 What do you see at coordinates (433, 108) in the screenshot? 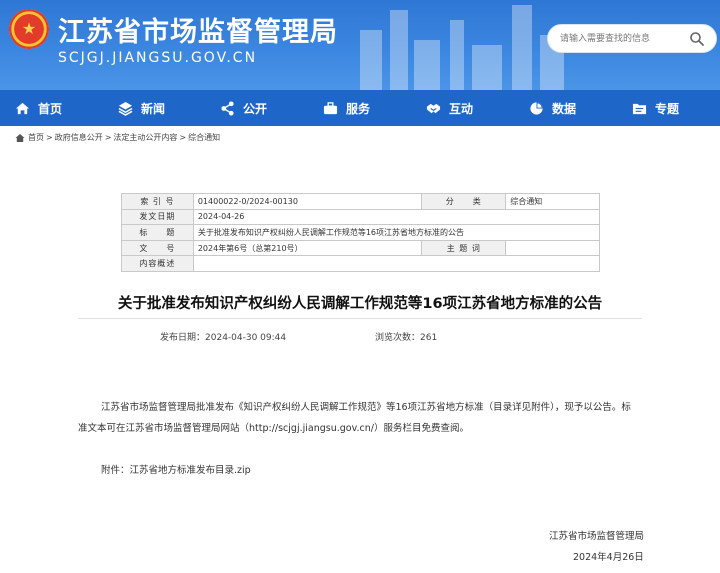
I see `handshake-icon` at bounding box center [433, 108].